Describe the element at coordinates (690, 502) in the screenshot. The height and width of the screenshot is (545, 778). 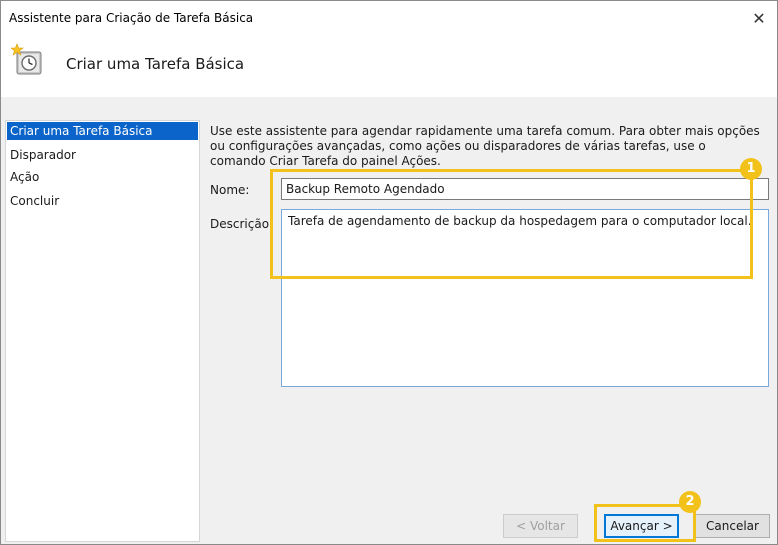
I see `annotation-marker-2: 2` at that location.